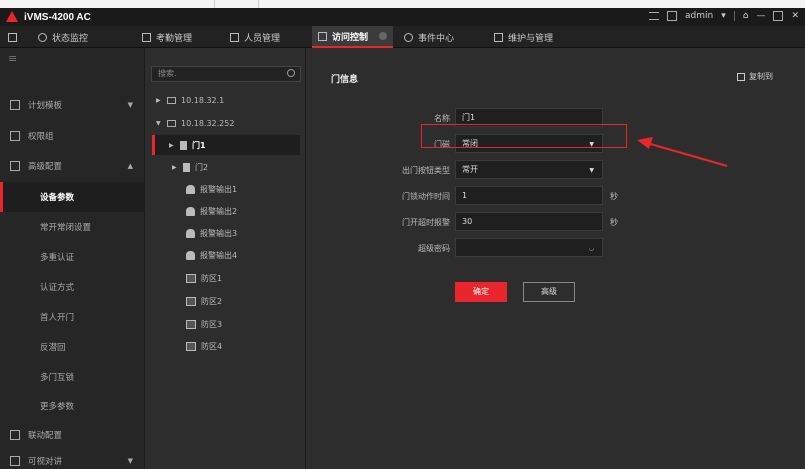 This screenshot has height=469, width=805. What do you see at coordinates (72, 406) in the screenshot?
I see `sidebar-item-more-params: 更多参数` at bounding box center [72, 406].